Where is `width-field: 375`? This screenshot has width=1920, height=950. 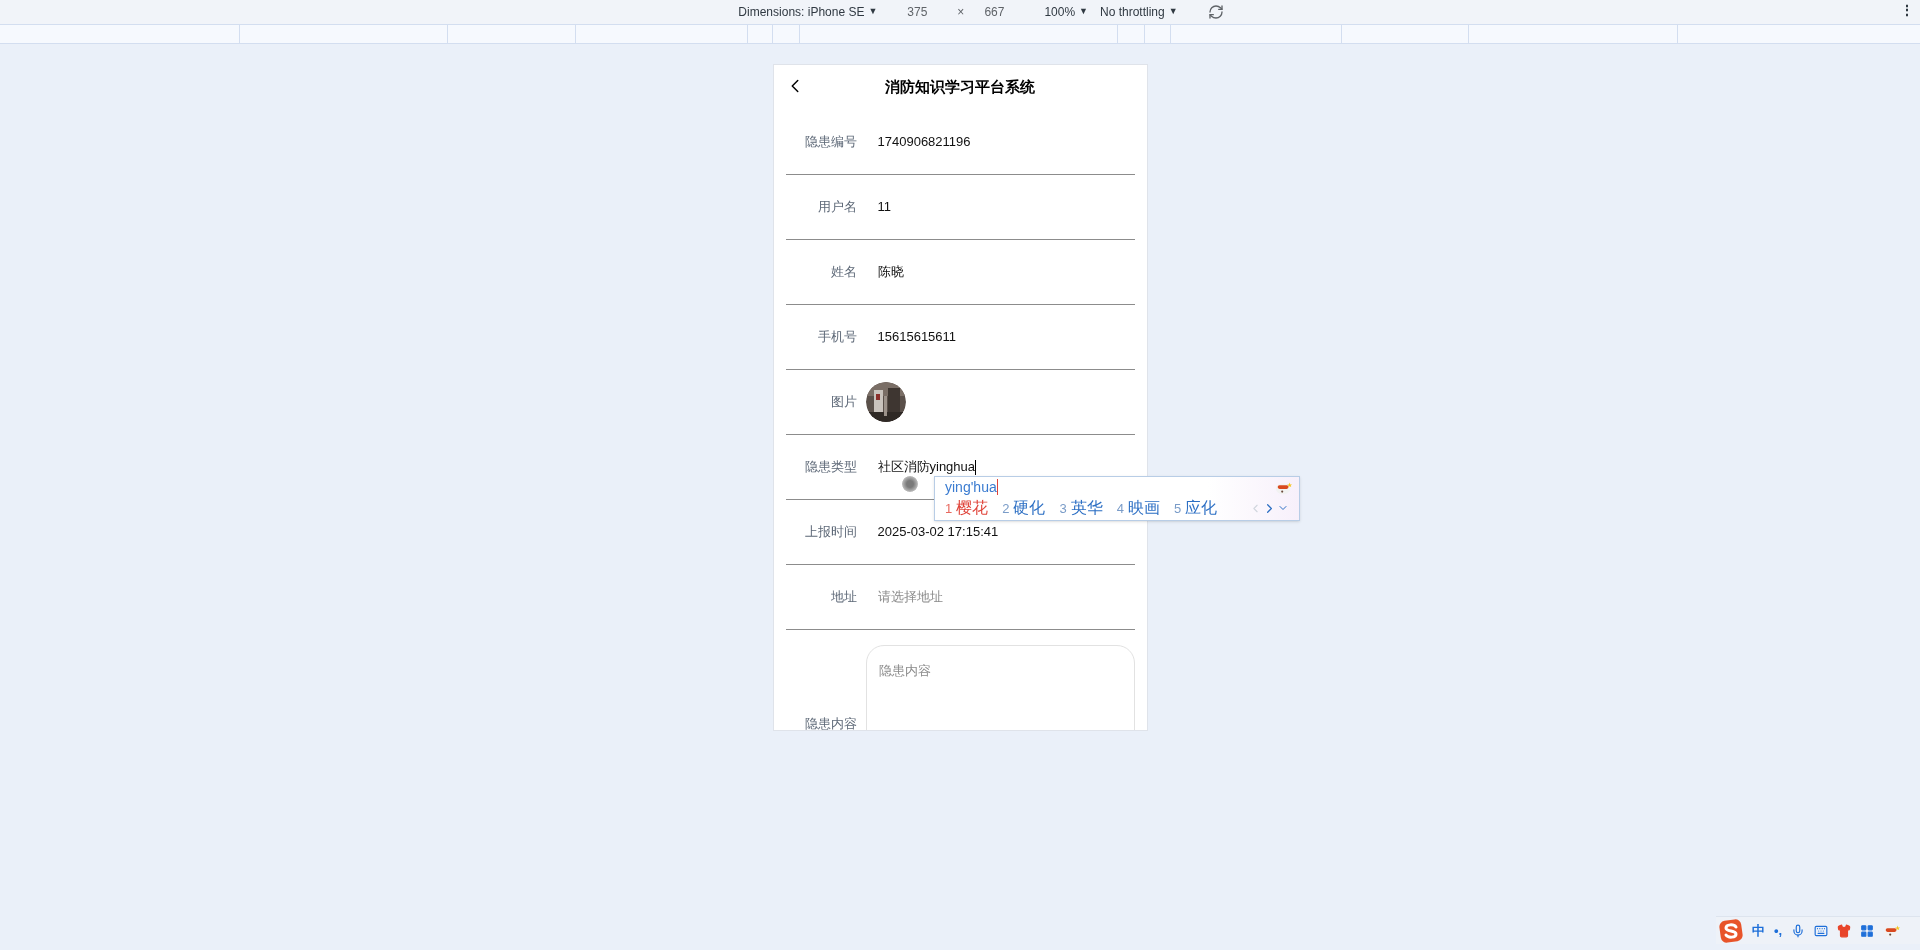
width-field: 375 is located at coordinates (922, 12).